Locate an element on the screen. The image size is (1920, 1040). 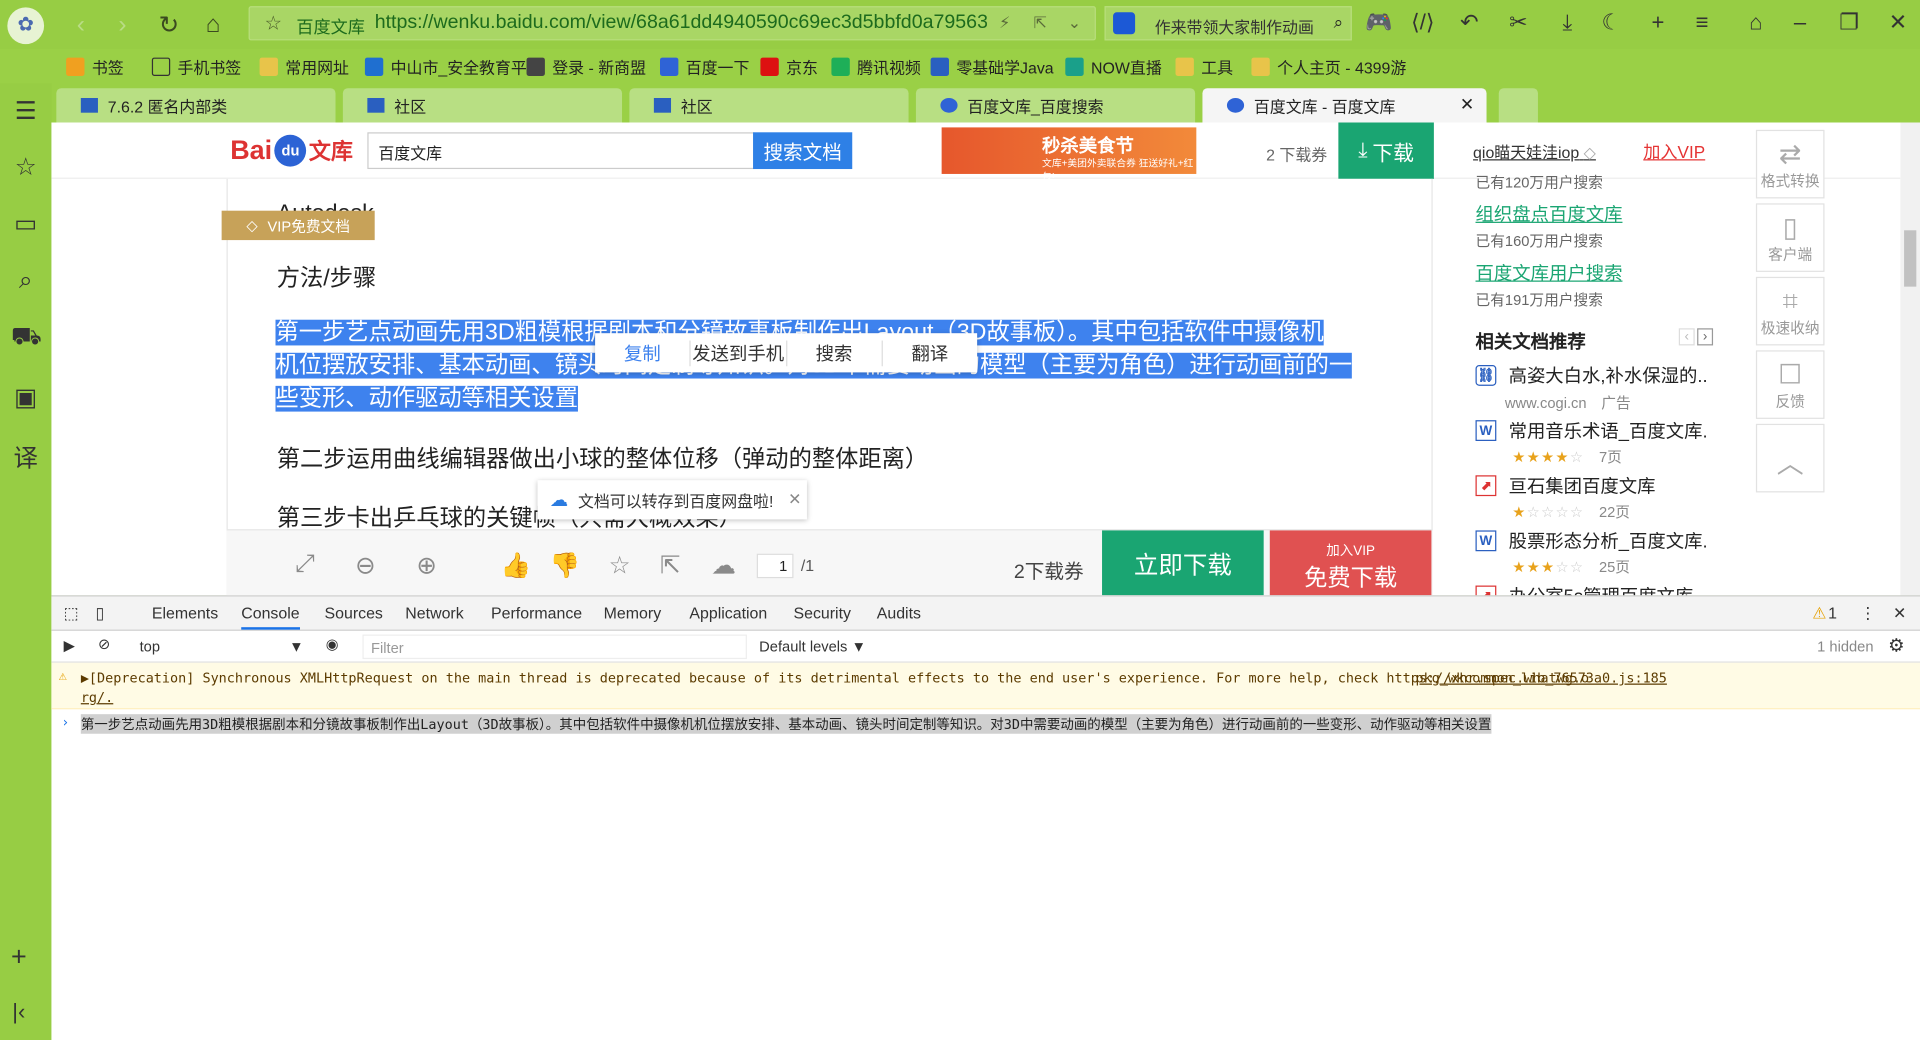
shirt-icon: ⌂ is located at coordinates (1755, 23).